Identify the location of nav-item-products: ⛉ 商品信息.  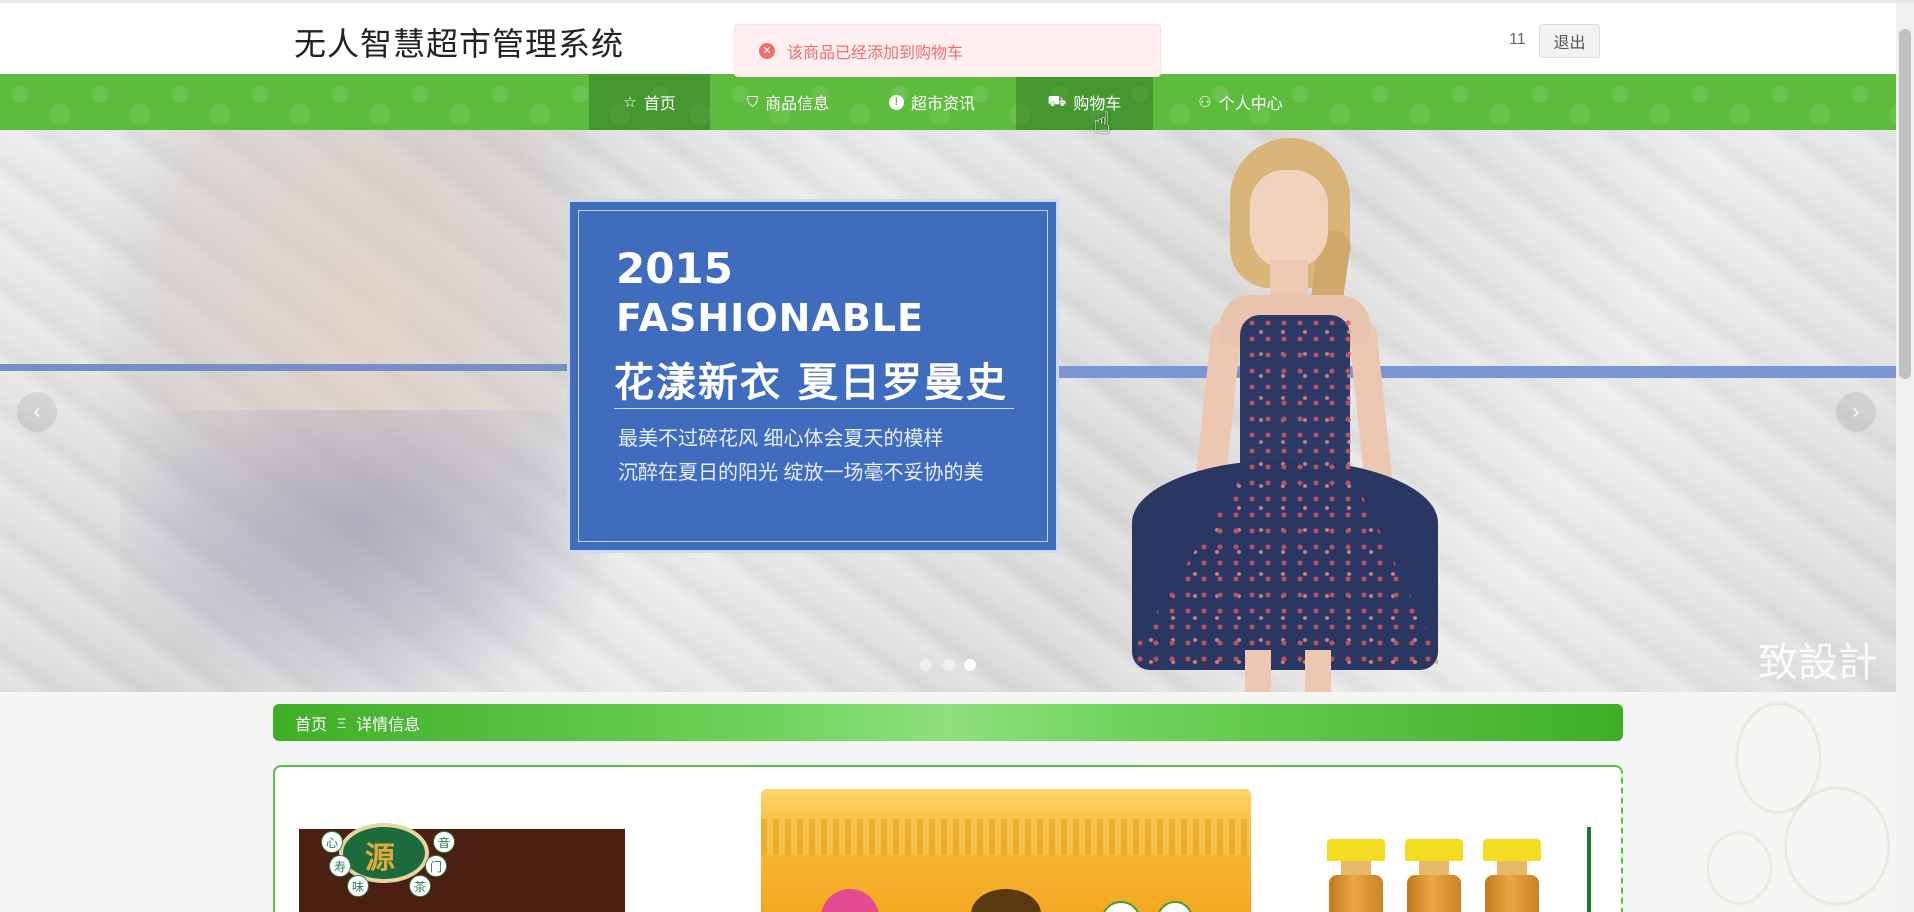
(788, 102).